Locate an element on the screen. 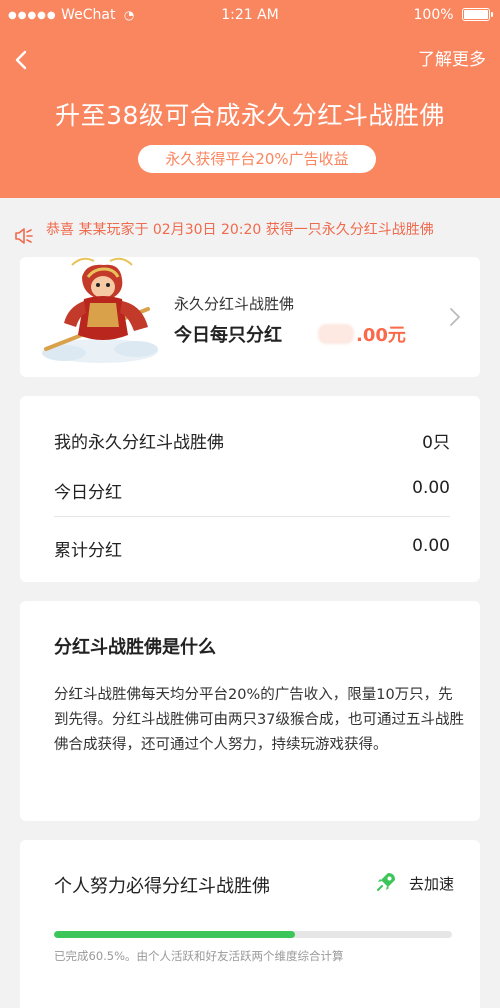  stat-value: 0只 is located at coordinates (436, 443).